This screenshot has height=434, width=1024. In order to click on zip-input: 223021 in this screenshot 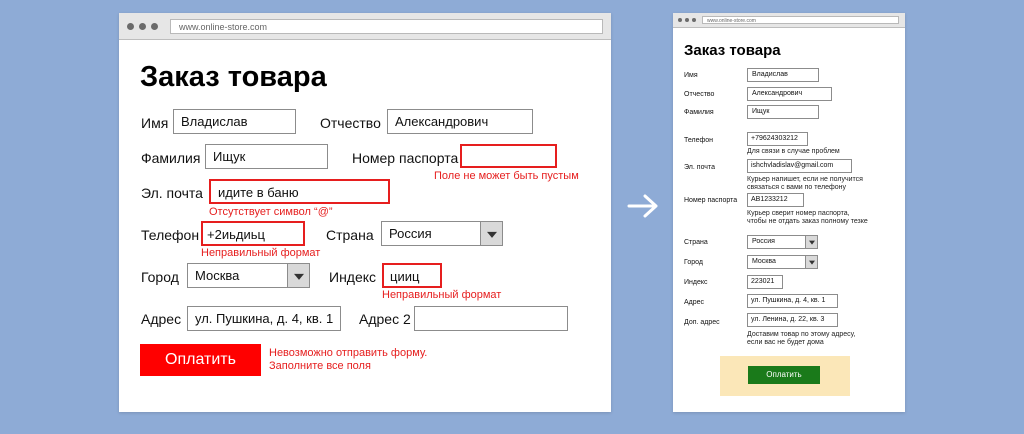, I will do `click(765, 282)`.